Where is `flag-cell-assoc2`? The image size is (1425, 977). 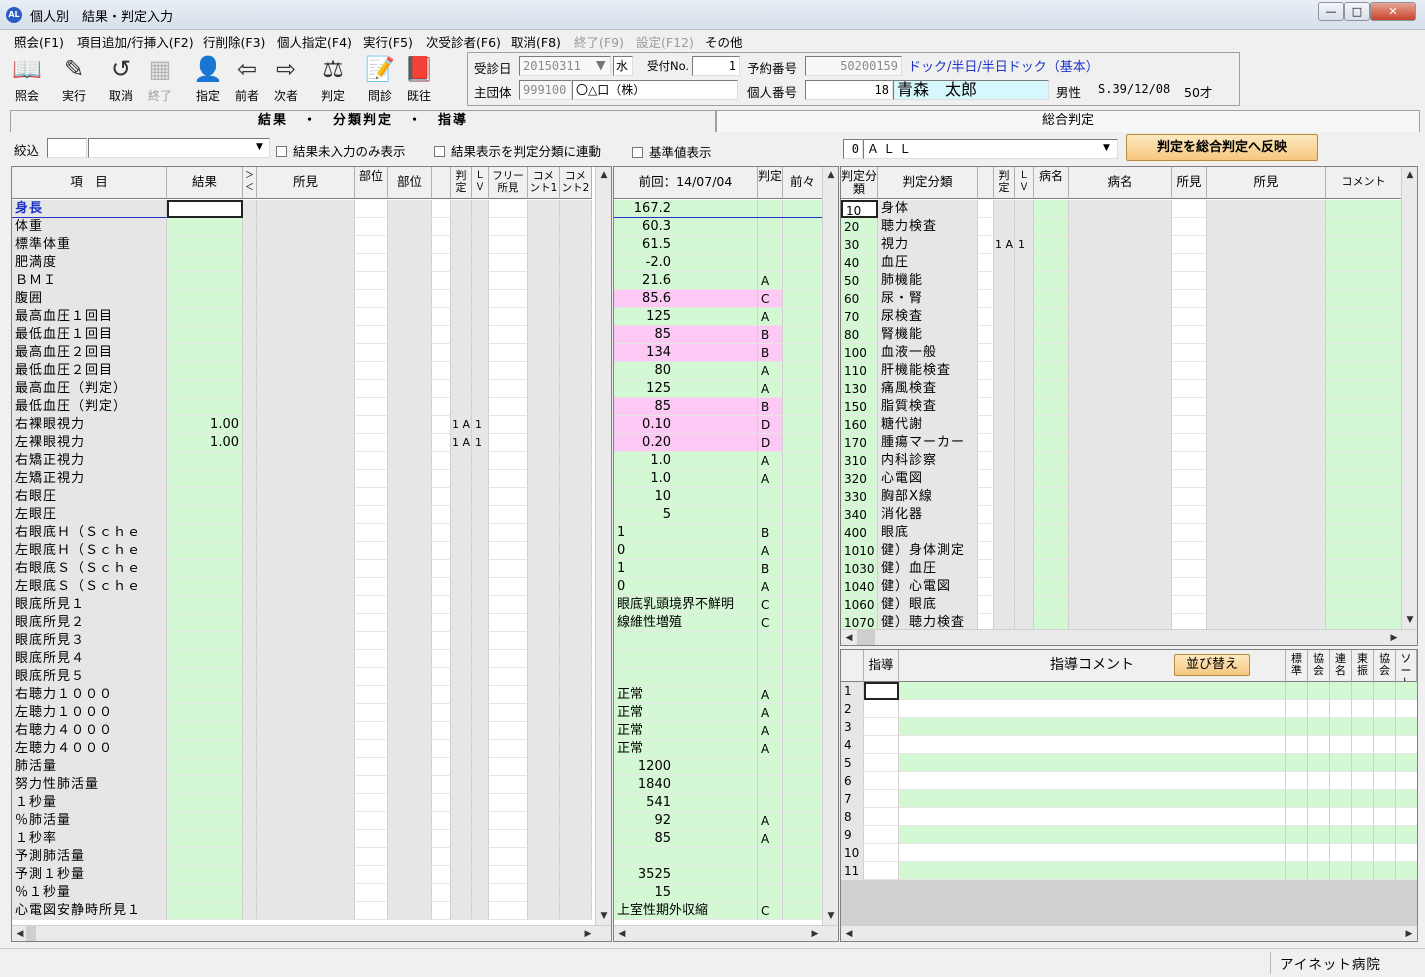 flag-cell-assoc2 is located at coordinates (1385, 745).